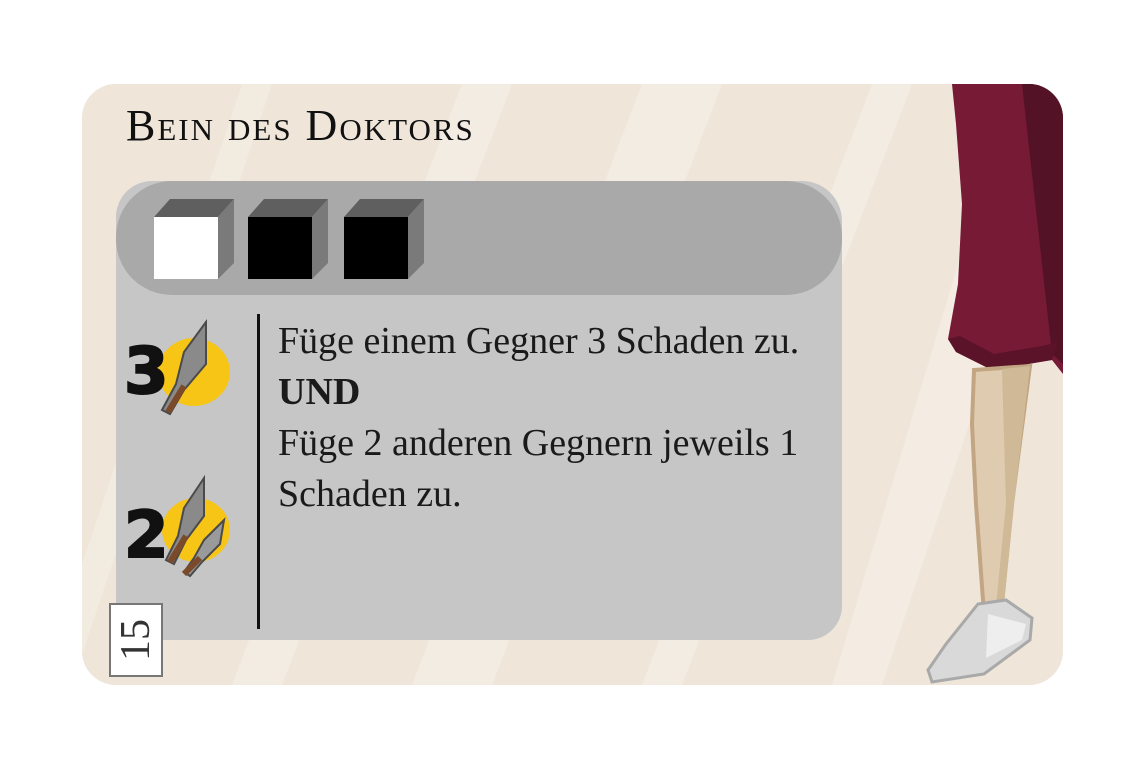 The width and height of the screenshot is (1146, 768). I want to click on doctor-leg-icon, so click(994, 384).